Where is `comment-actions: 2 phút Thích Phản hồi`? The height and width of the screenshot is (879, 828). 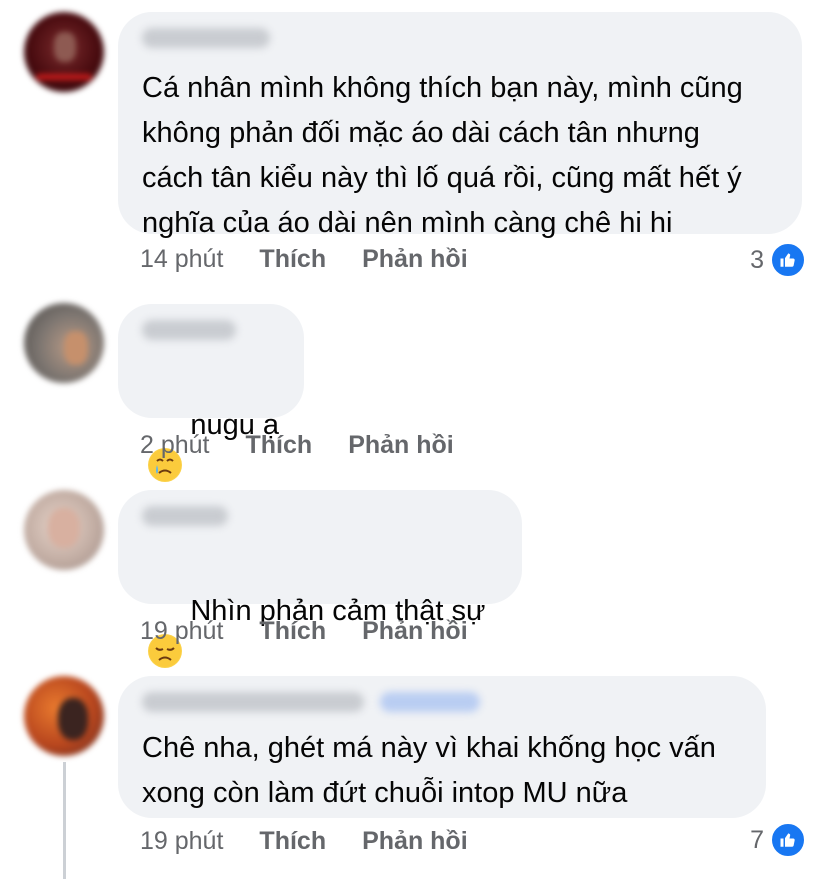
comment-actions: 2 phút Thích Phản hồi is located at coordinates (315, 445).